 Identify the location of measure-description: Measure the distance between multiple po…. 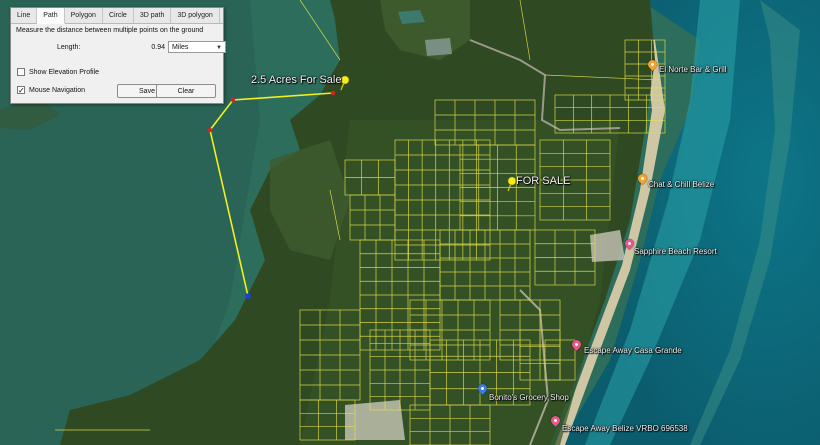
(110, 30).